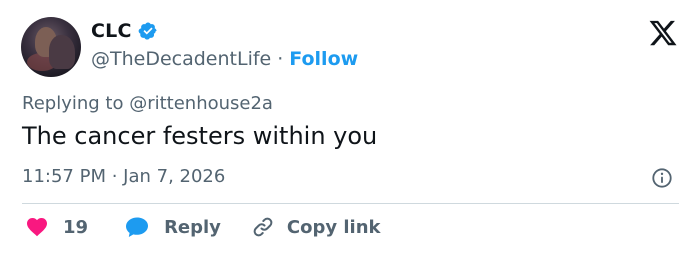 The height and width of the screenshot is (256, 700). I want to click on tweet-text: The cancer festers within you, so click(200, 136).